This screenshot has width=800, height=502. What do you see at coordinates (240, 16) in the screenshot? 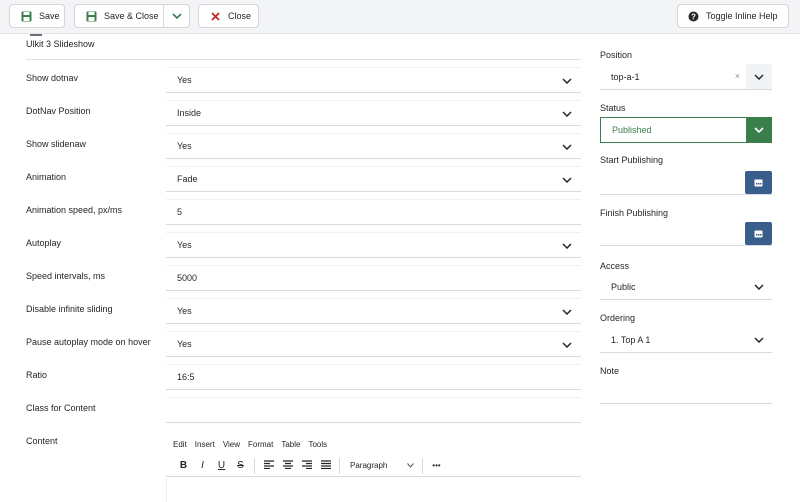
I see `close-label: Close` at bounding box center [240, 16].